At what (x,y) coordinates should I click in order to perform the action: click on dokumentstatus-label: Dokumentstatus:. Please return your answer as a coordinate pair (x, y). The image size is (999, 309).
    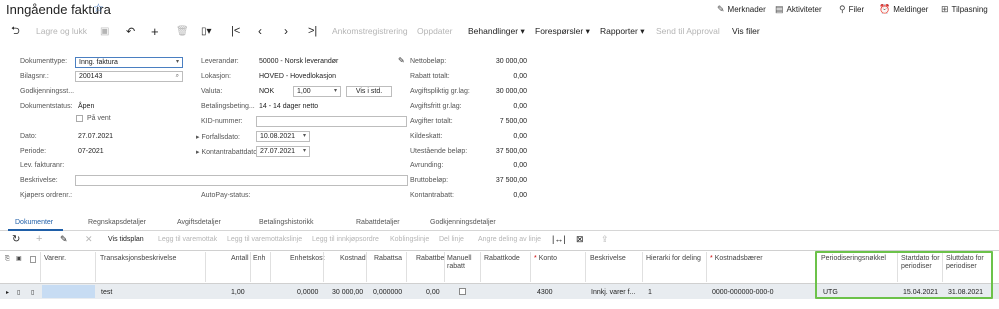
    Looking at the image, I should click on (46, 106).